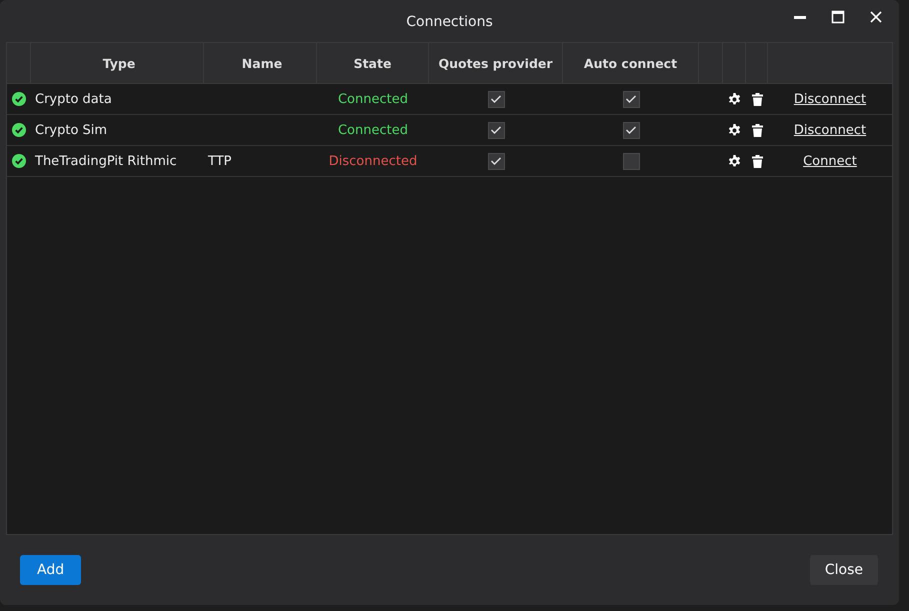 The image size is (909, 611). I want to click on table-cell: TheTradingPit Rithmic, so click(106, 161).